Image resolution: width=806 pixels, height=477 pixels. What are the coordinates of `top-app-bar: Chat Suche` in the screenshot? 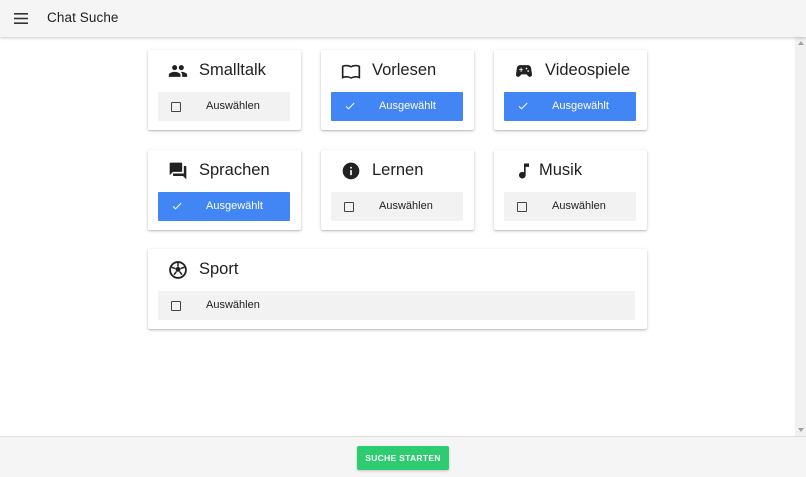 It's located at (403, 18).